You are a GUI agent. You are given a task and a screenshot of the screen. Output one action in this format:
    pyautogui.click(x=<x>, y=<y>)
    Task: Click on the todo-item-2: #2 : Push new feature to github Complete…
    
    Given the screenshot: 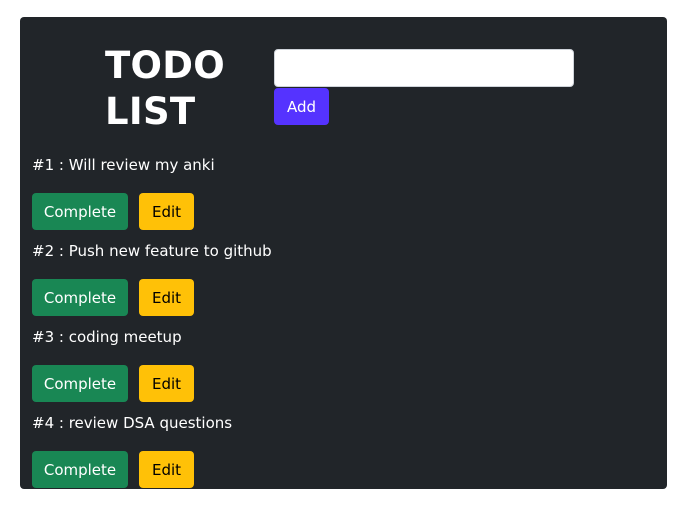 What is the action you would take?
    pyautogui.click(x=332, y=277)
    